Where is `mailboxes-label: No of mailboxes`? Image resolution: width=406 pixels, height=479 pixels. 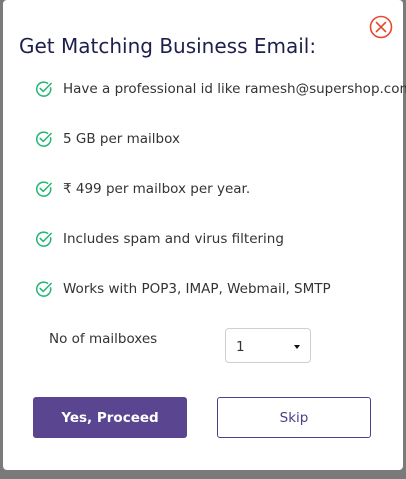
mailboxes-label: No of mailboxes is located at coordinates (103, 339).